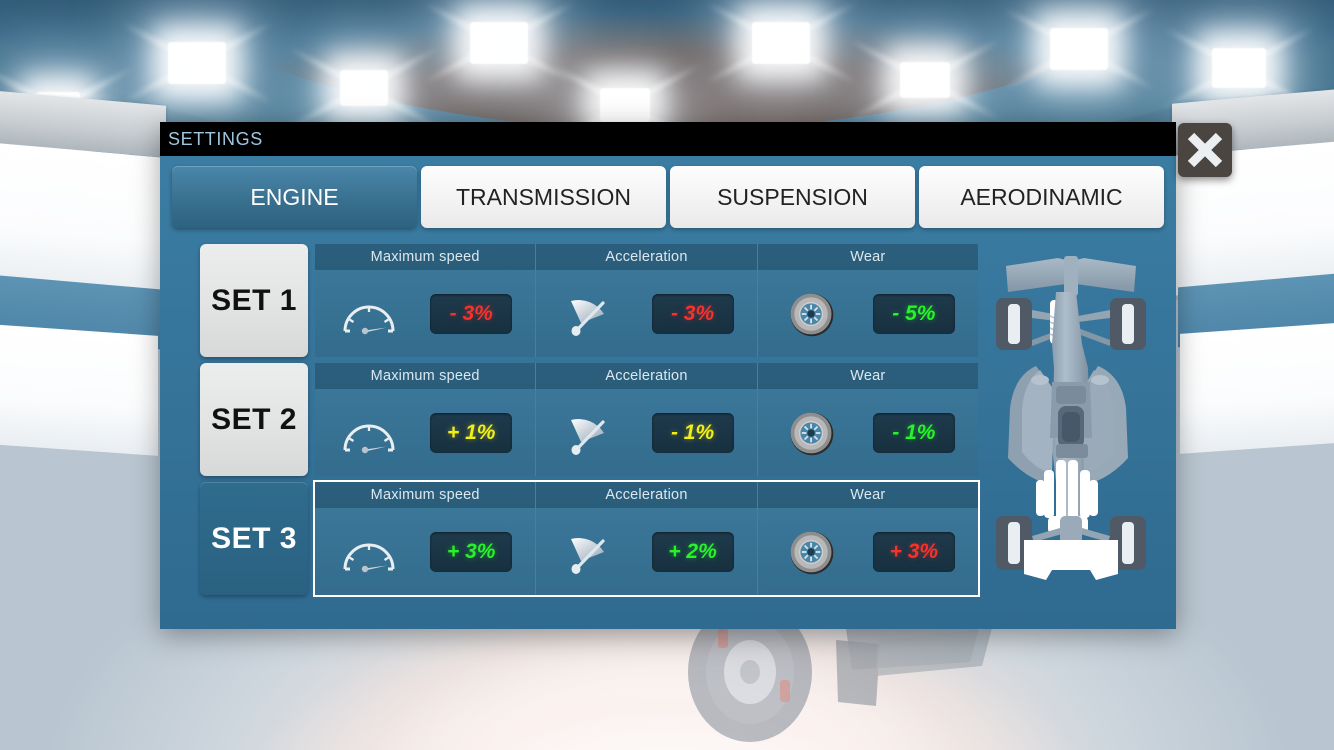  I want to click on tab-suspension: SUSPENSION, so click(792, 197).